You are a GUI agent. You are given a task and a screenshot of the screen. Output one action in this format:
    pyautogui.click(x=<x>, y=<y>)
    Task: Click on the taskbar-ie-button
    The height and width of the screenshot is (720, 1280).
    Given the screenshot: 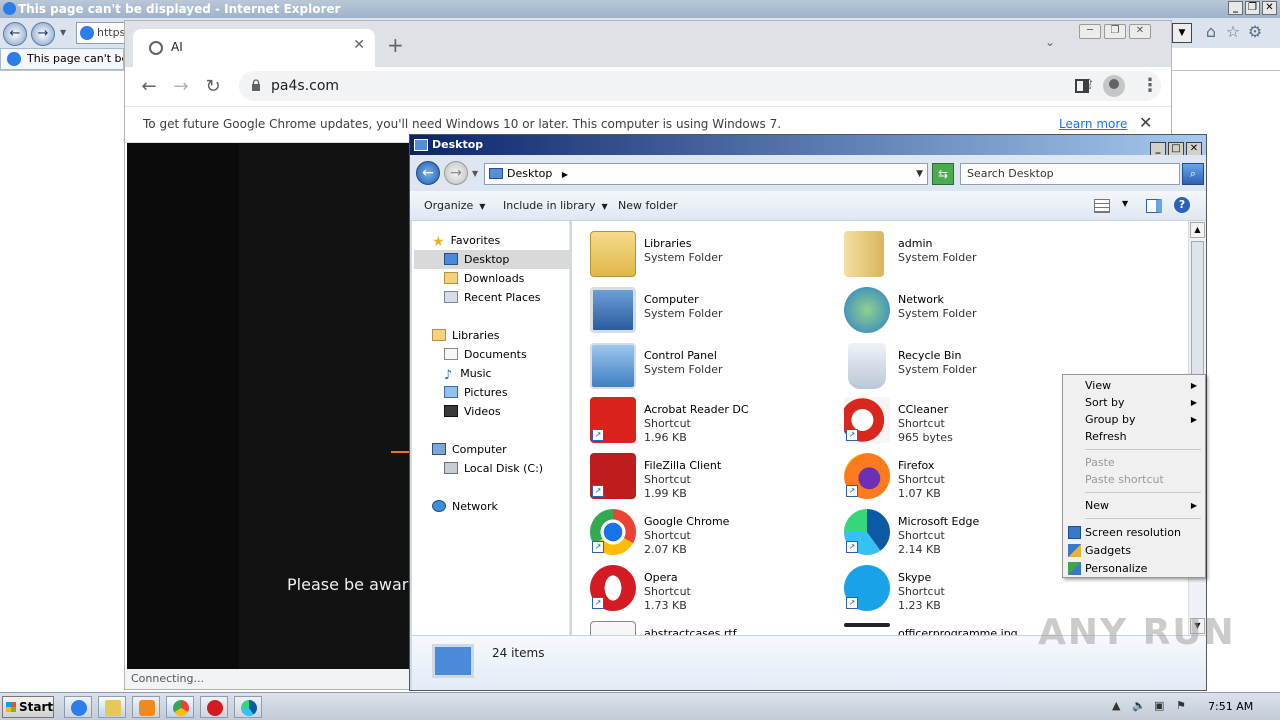 What is the action you would take?
    pyautogui.click(x=78, y=707)
    